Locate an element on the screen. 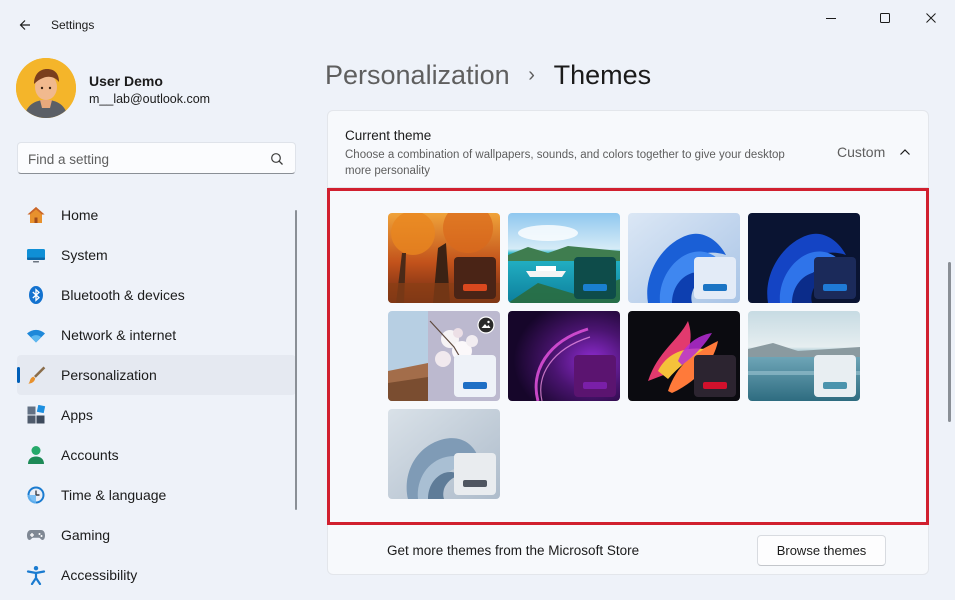 The image size is (955, 600). theme-tile-flowers-slideshow is located at coordinates (444, 356).